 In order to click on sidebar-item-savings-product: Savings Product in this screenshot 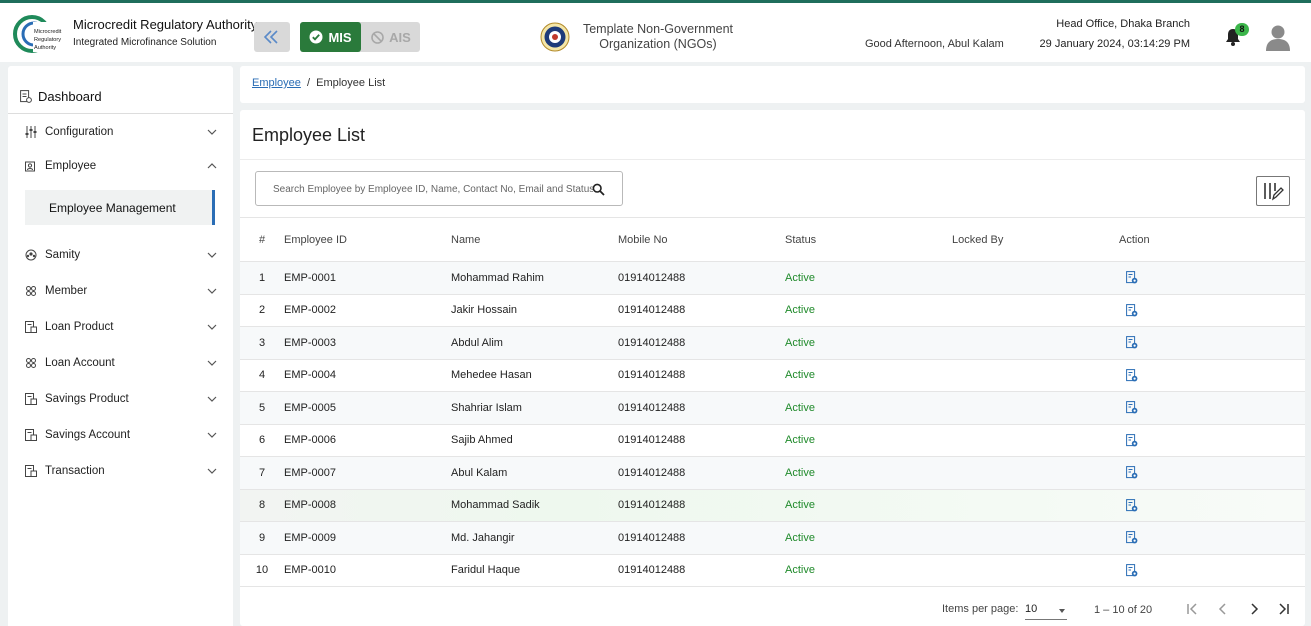, I will do `click(120, 399)`.